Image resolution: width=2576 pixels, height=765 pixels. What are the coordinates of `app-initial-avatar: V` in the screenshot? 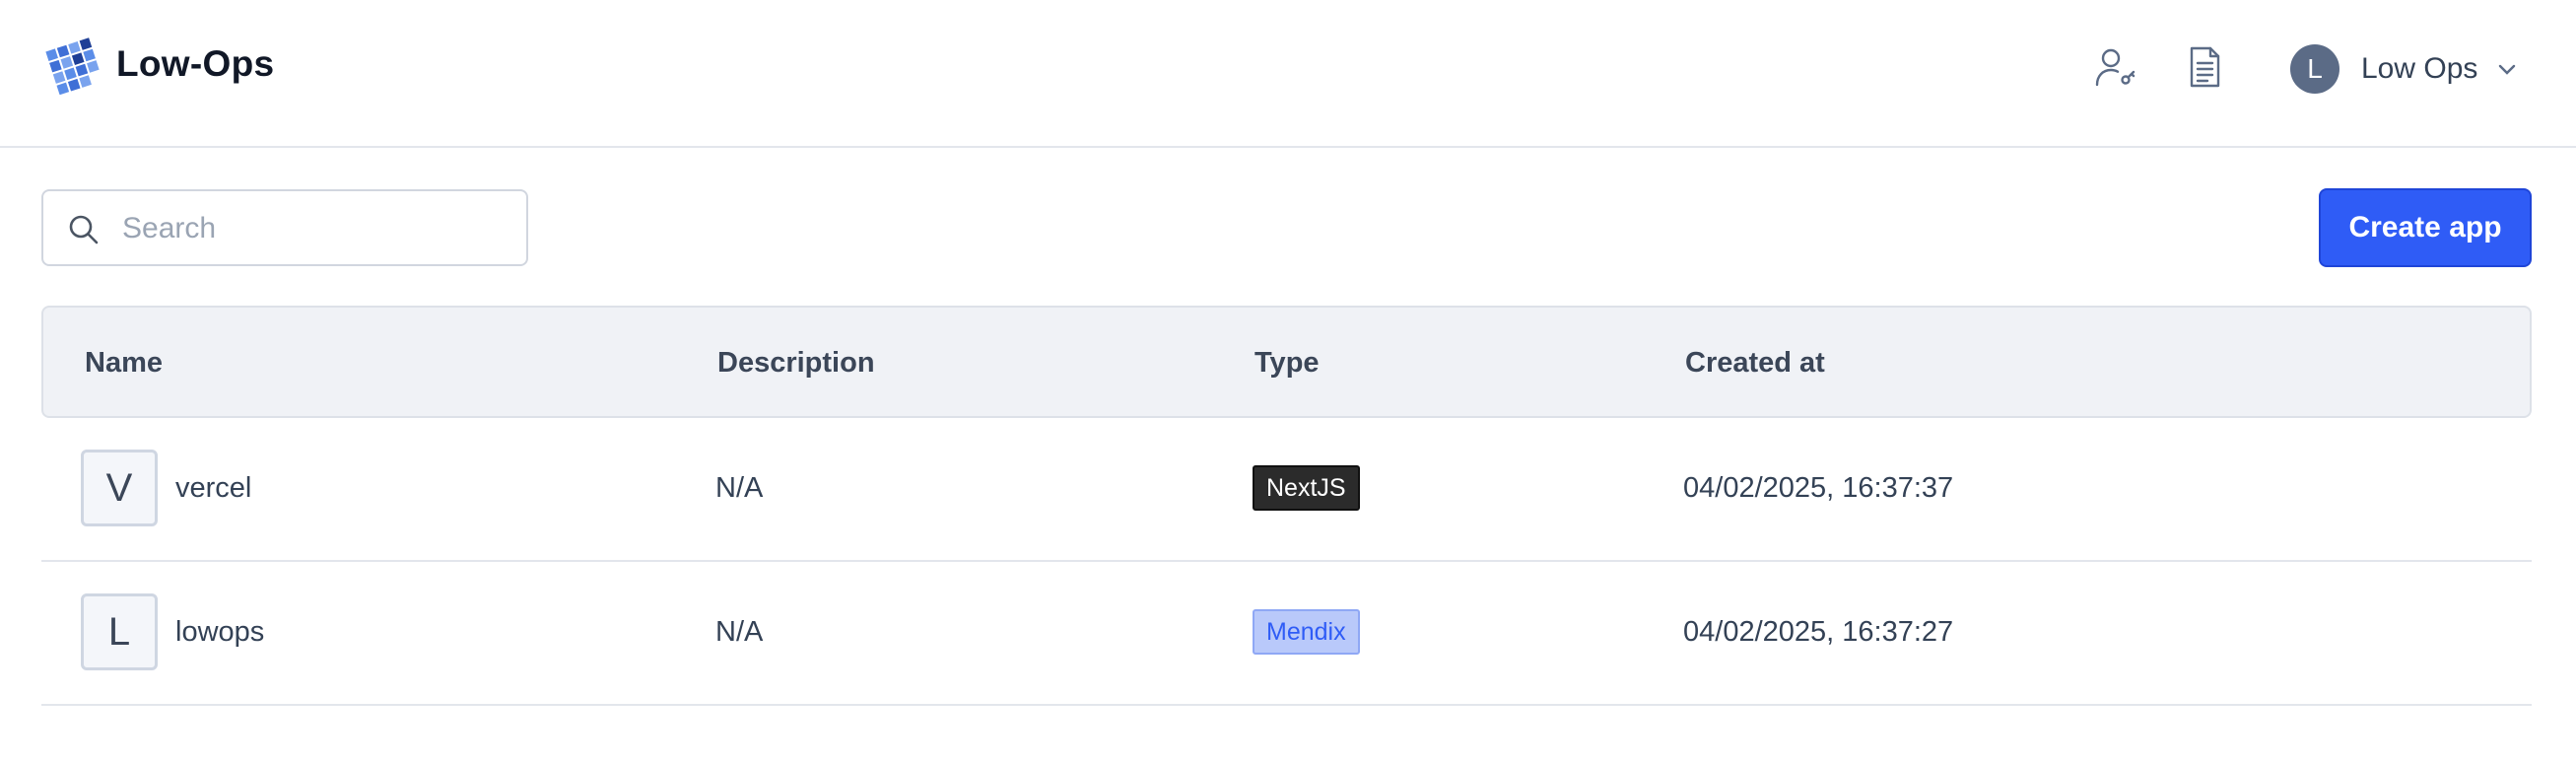 It's located at (119, 488).